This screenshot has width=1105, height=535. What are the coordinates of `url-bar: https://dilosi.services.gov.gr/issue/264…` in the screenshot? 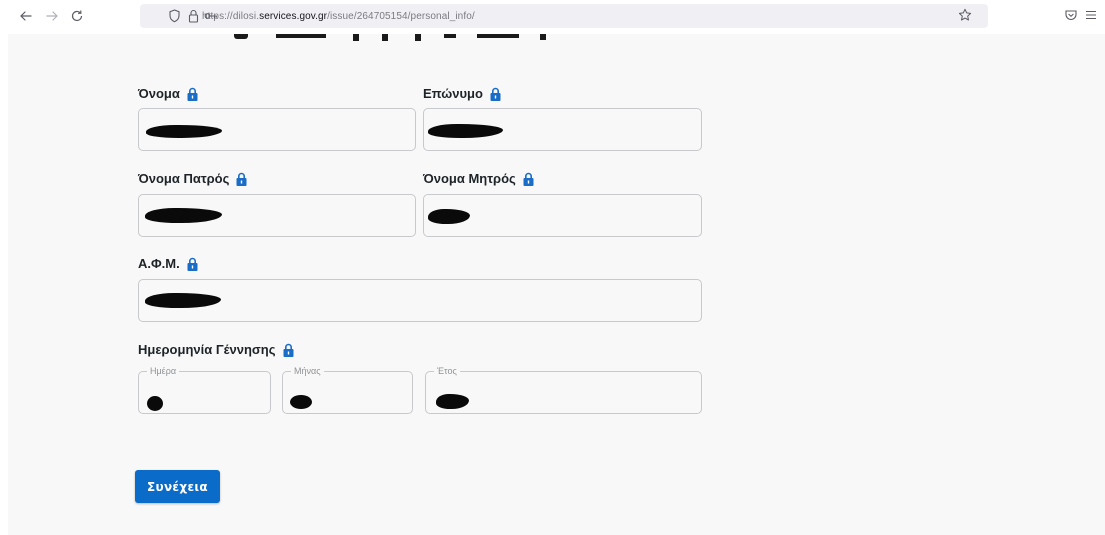 It's located at (564, 16).